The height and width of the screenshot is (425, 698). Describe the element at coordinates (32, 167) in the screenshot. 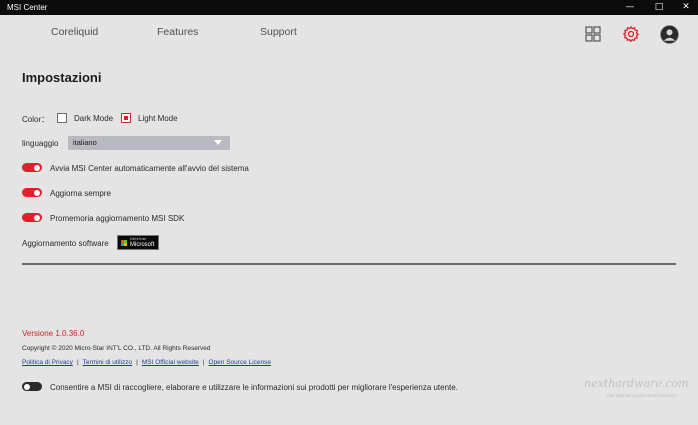

I see `autostart-toggle` at that location.